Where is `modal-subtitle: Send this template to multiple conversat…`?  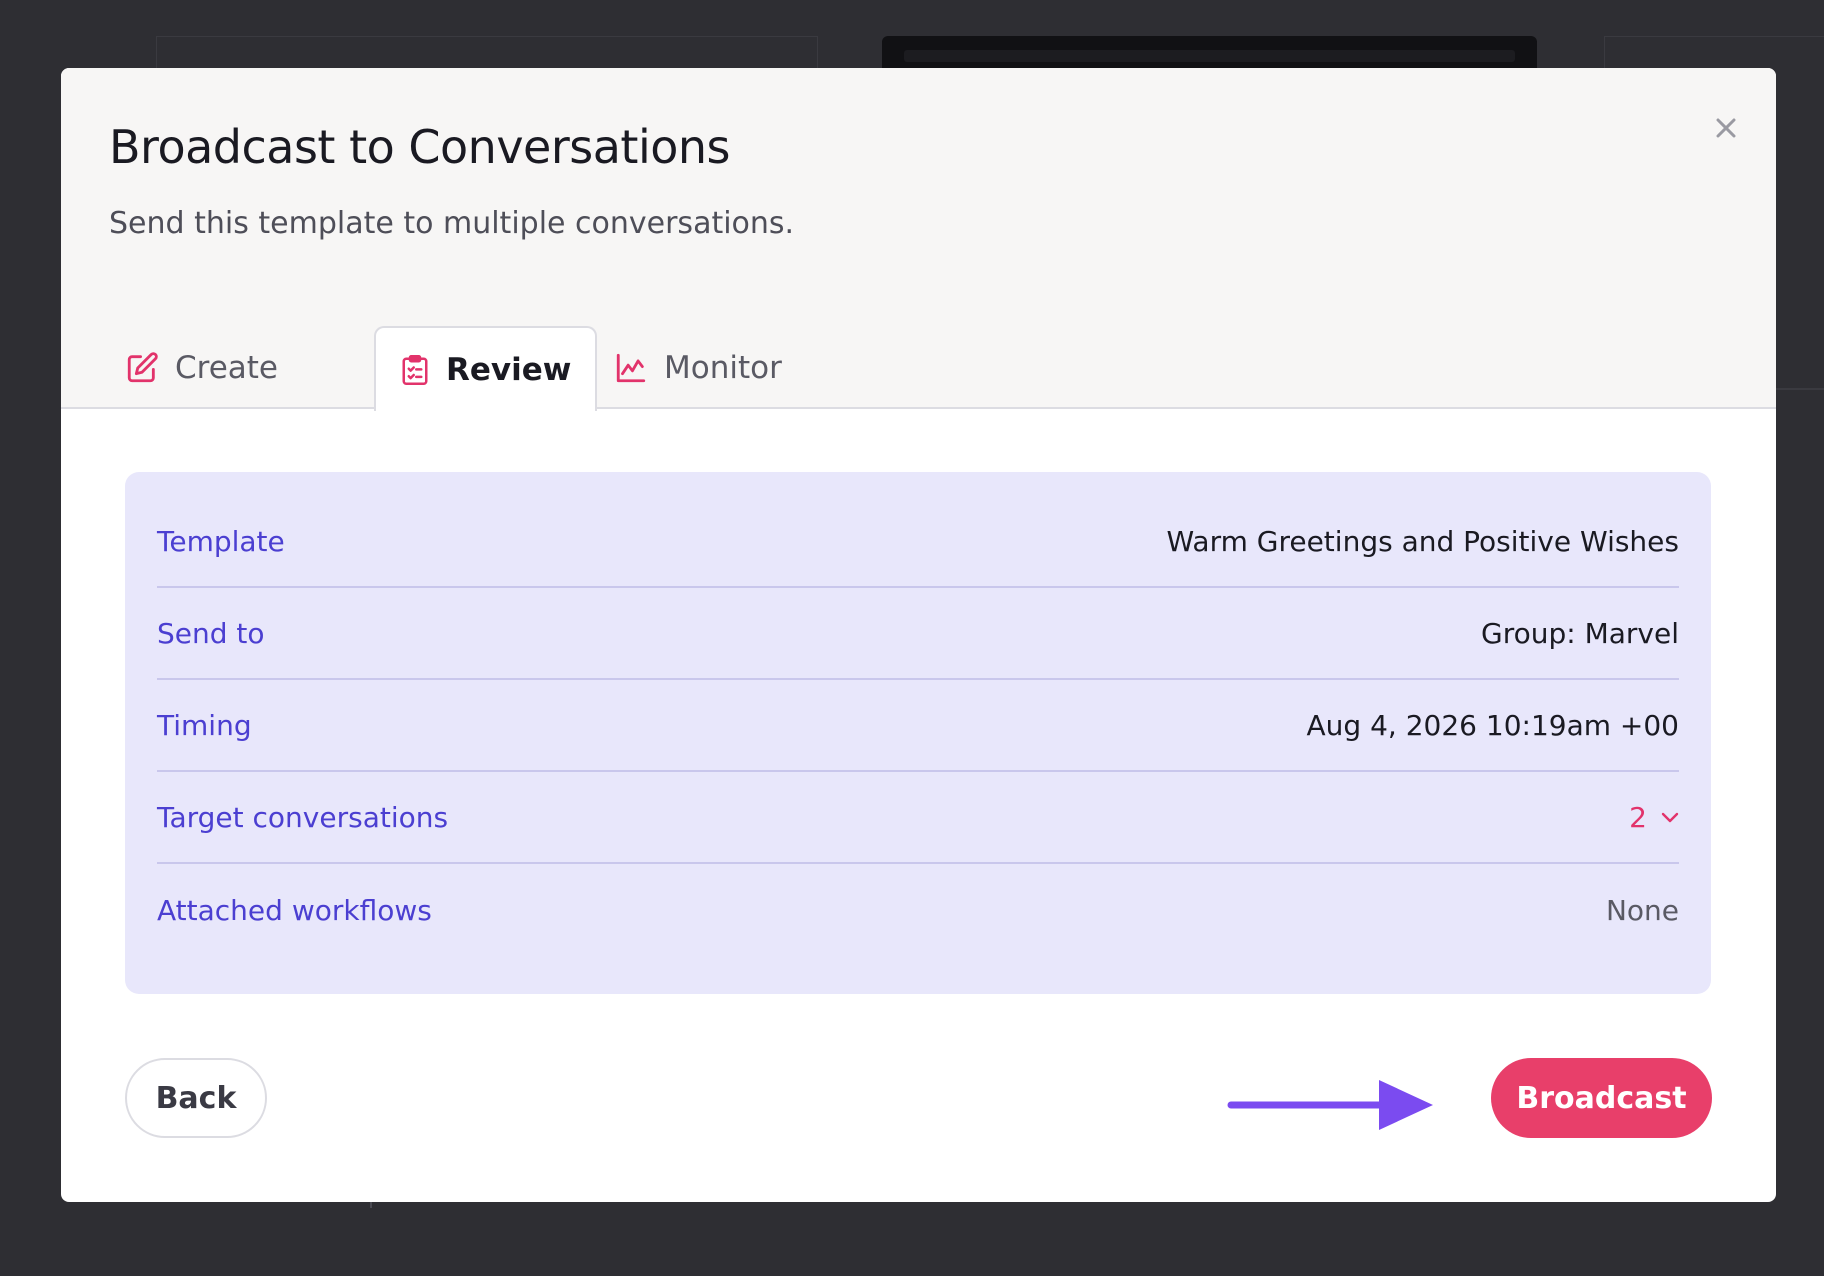 modal-subtitle: Send this template to multiple conversat… is located at coordinates (452, 223).